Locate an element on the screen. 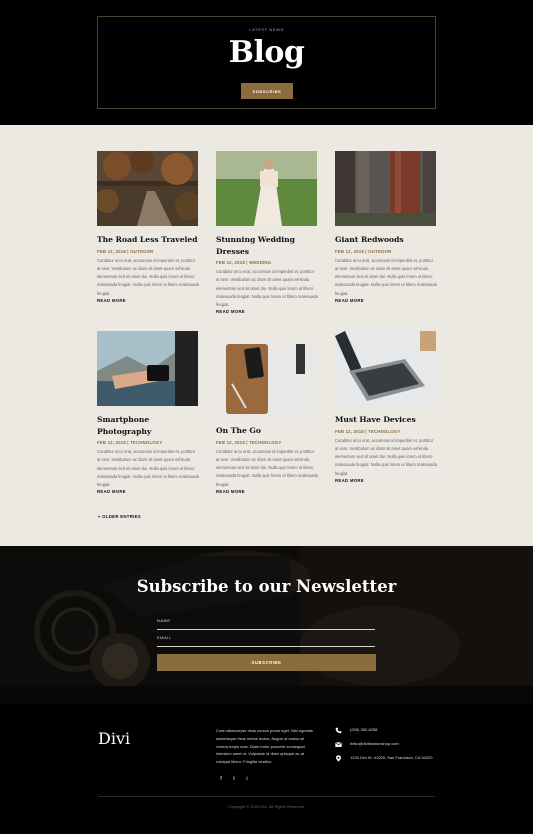 The image size is (533, 834). twitter-icon: t is located at coordinates (234, 779).